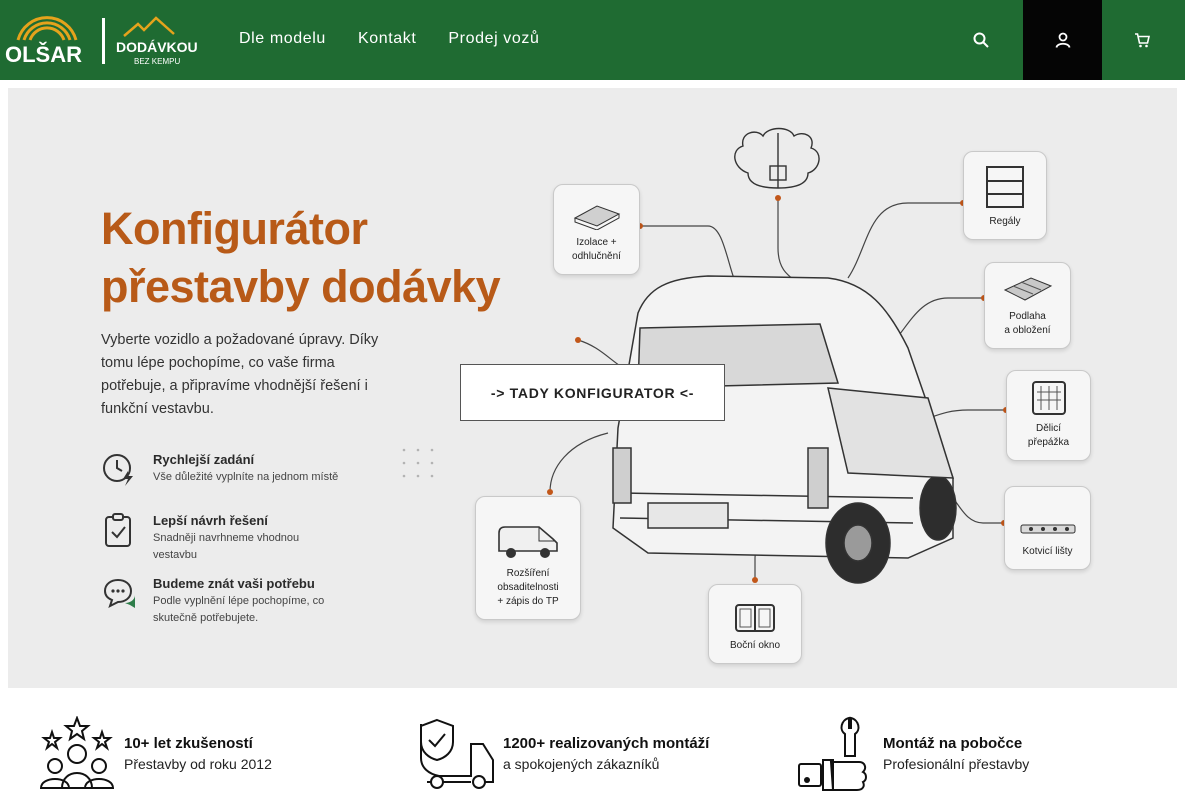 This screenshot has width=1200, height=800. What do you see at coordinates (1005, 221) in the screenshot?
I see `option-card-label: Regály` at bounding box center [1005, 221].